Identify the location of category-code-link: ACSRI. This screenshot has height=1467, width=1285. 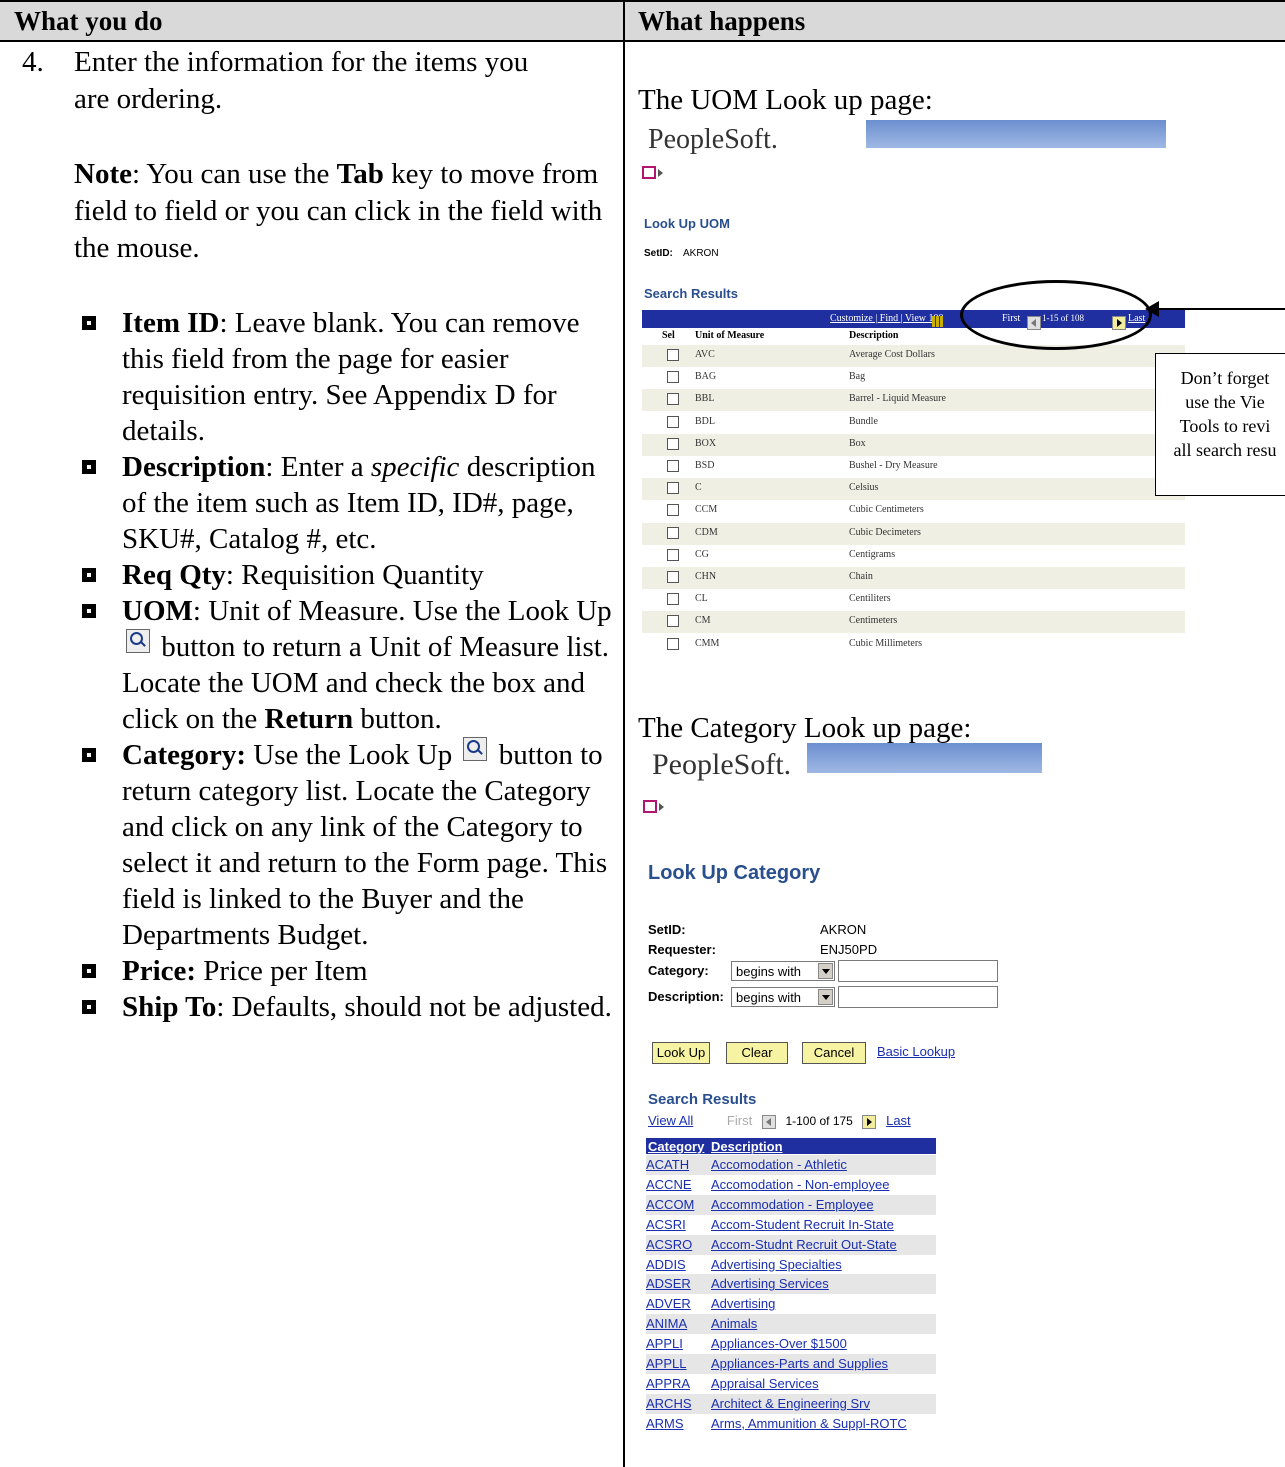
(666, 1224).